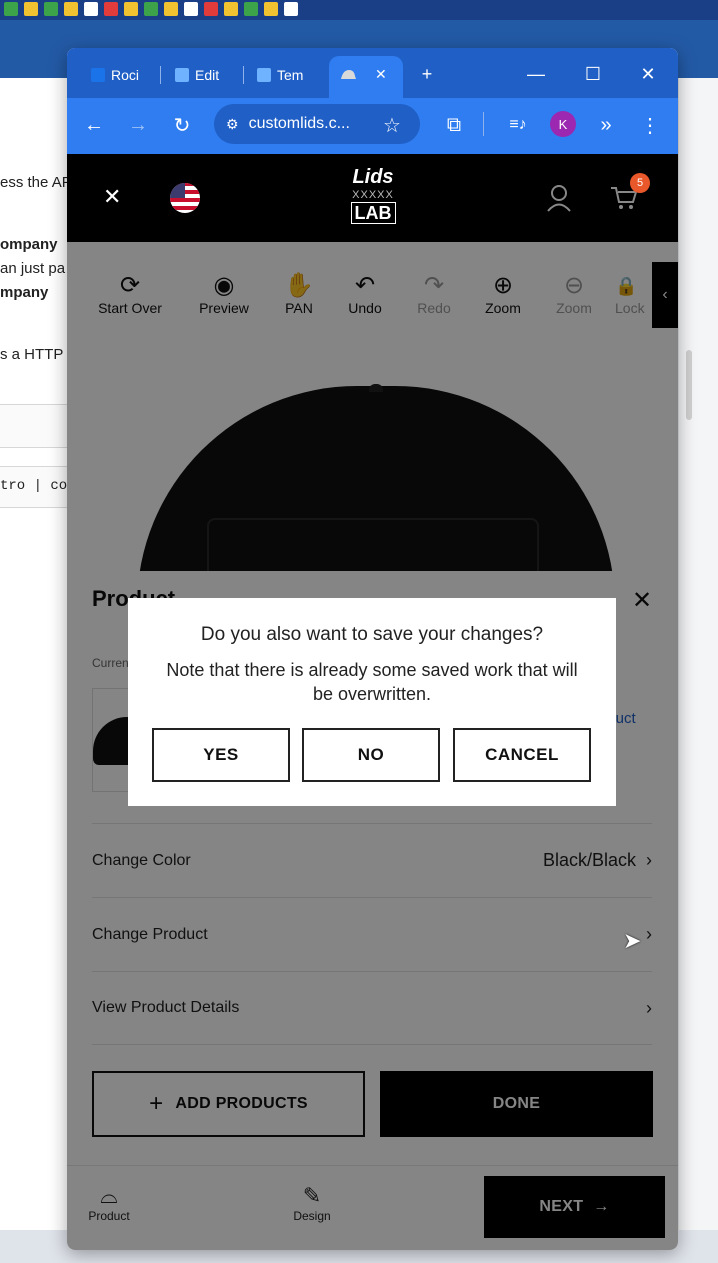 This screenshot has height=1263, width=718. What do you see at coordinates (483, 124) in the screenshot?
I see `toolbar-divider` at bounding box center [483, 124].